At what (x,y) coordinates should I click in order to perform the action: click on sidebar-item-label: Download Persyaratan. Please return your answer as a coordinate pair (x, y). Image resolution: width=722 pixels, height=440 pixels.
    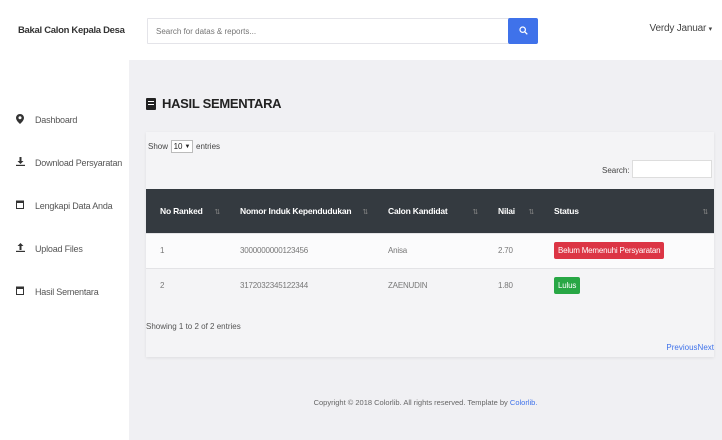
    Looking at the image, I should click on (79, 162).